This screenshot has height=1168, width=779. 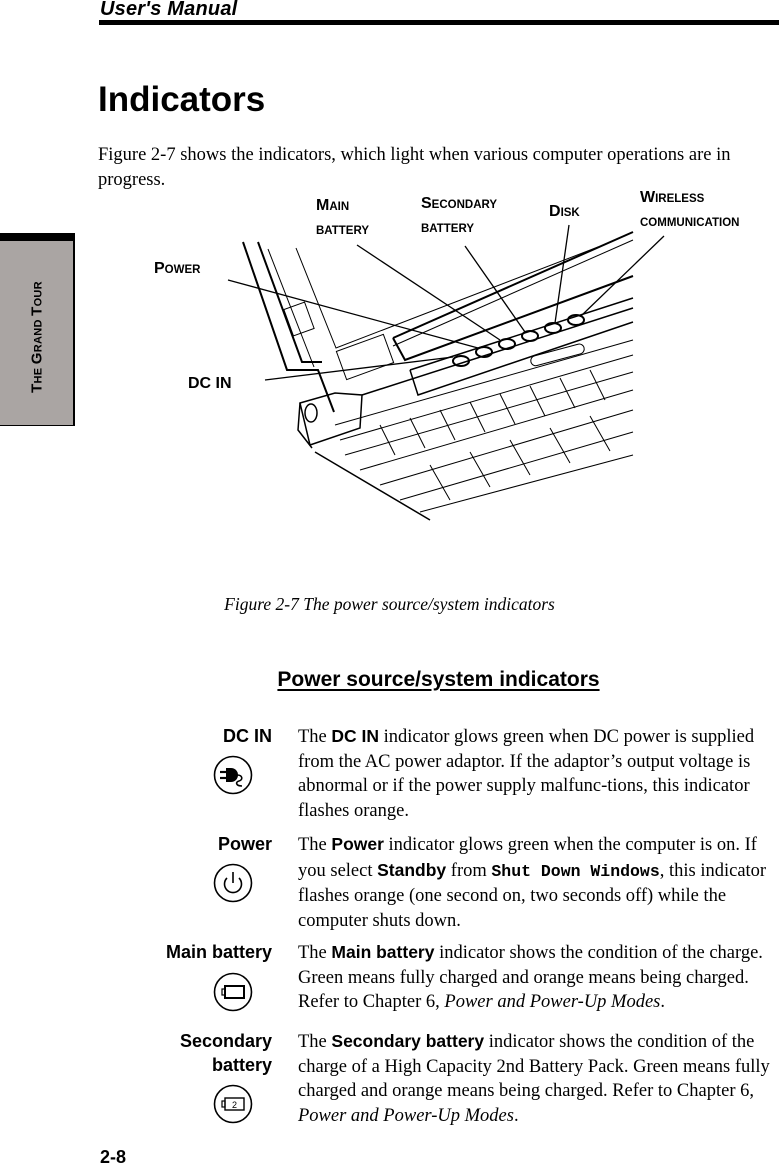 I want to click on battery-number: 2, so click(x=234, y=1105).